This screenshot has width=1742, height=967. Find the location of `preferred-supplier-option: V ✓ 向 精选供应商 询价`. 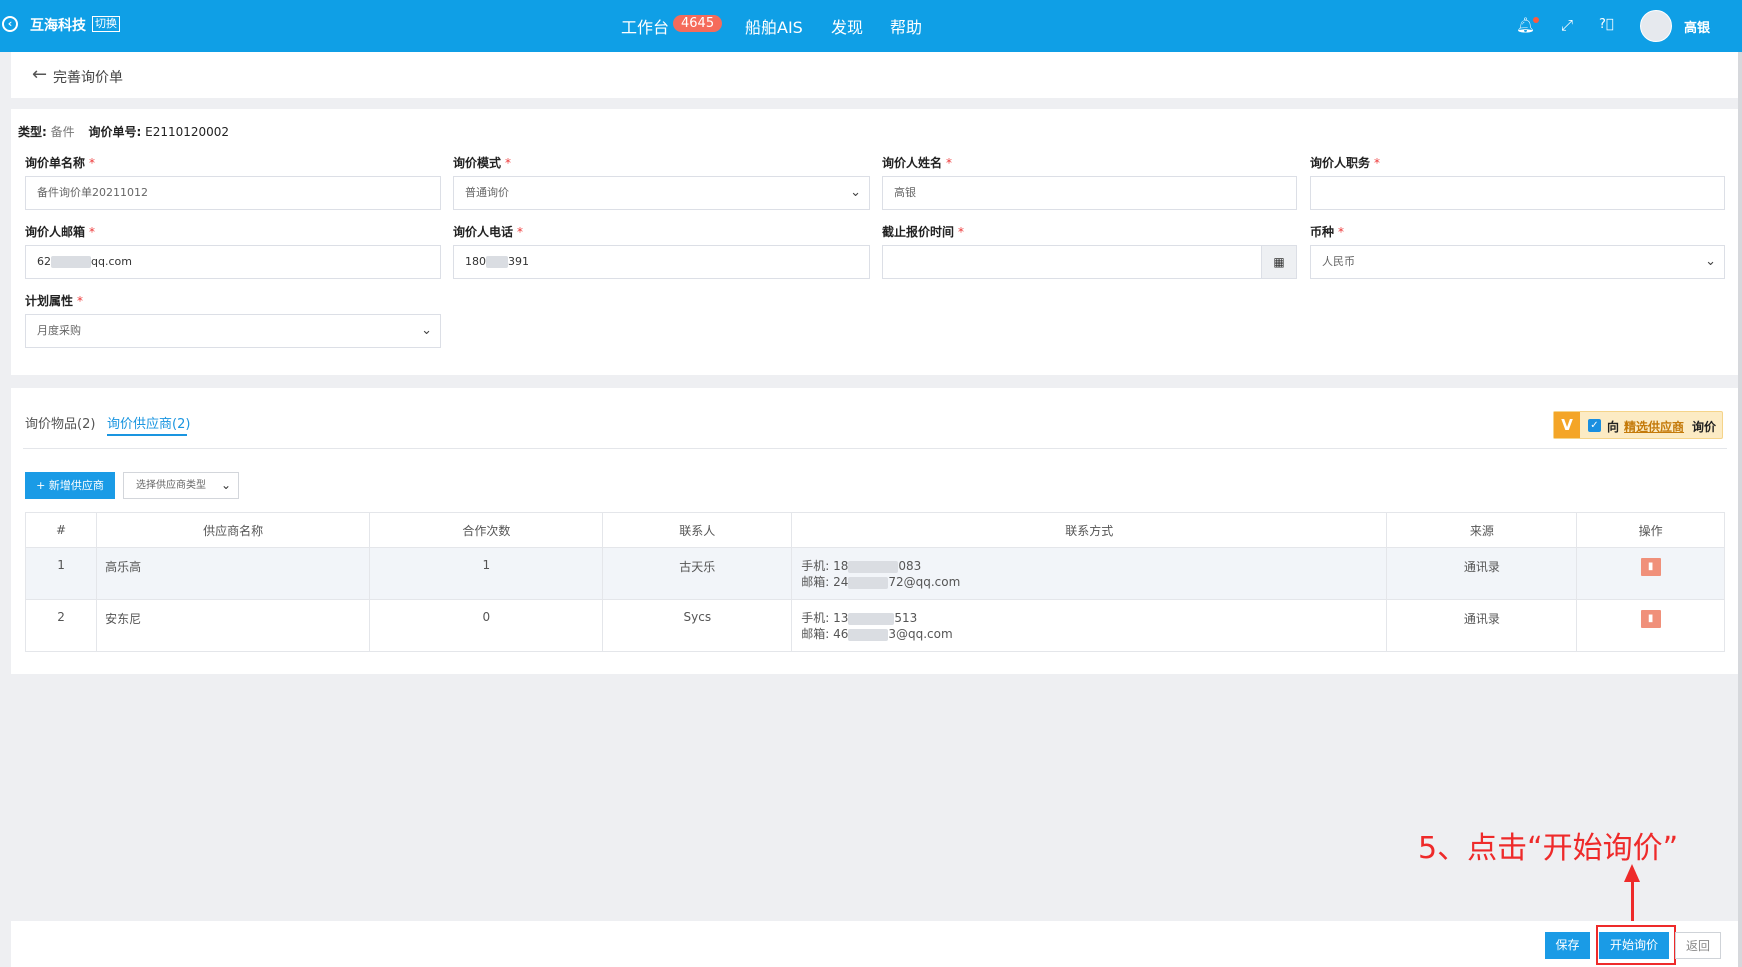

preferred-supplier-option: V ✓ 向 精选供应商 询价 is located at coordinates (1638, 425).